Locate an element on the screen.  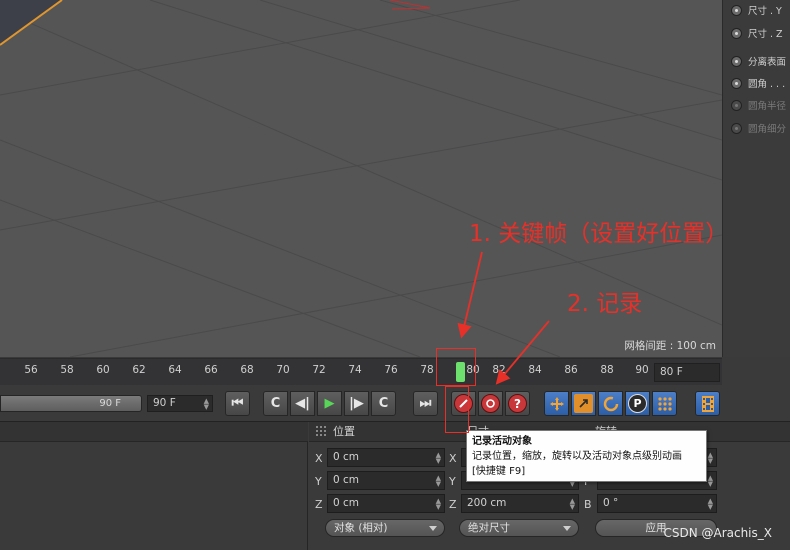
coordinate-mode-value: 对象 (相对) is located at coordinates (361, 528).